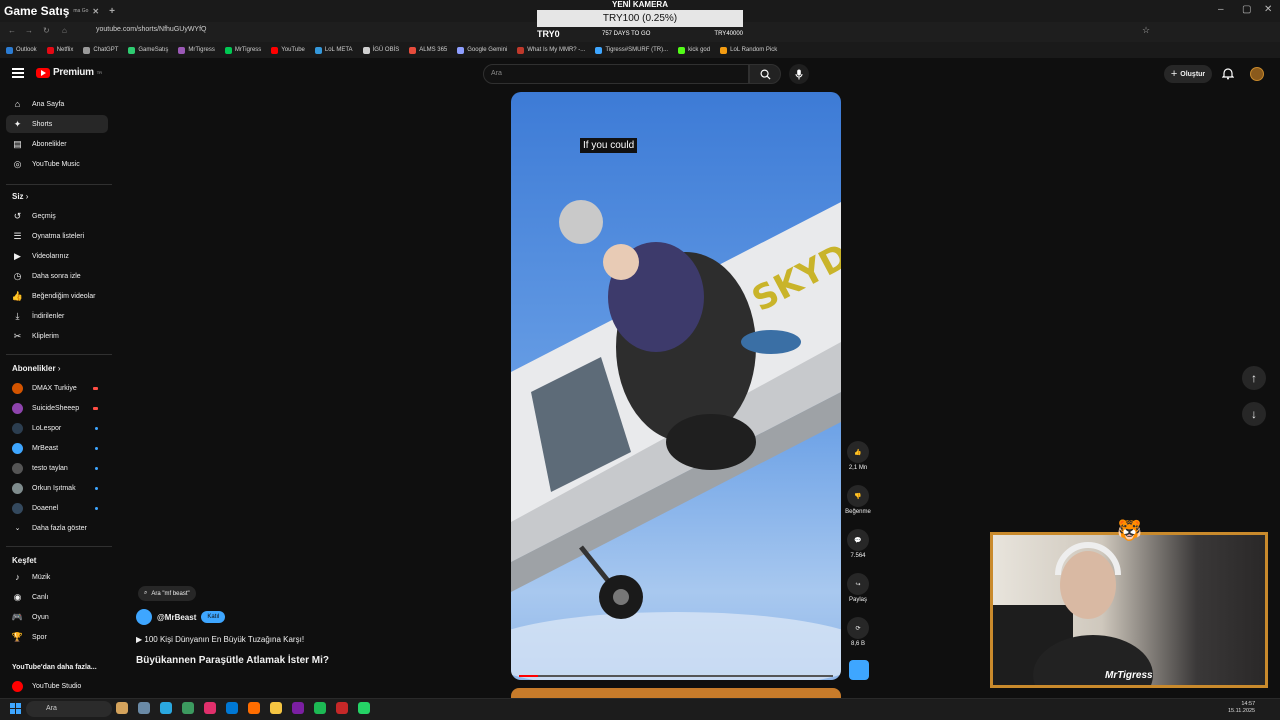 This screenshot has height=720, width=1280. Describe the element at coordinates (320, 708) in the screenshot. I see `spotify-icon` at that location.